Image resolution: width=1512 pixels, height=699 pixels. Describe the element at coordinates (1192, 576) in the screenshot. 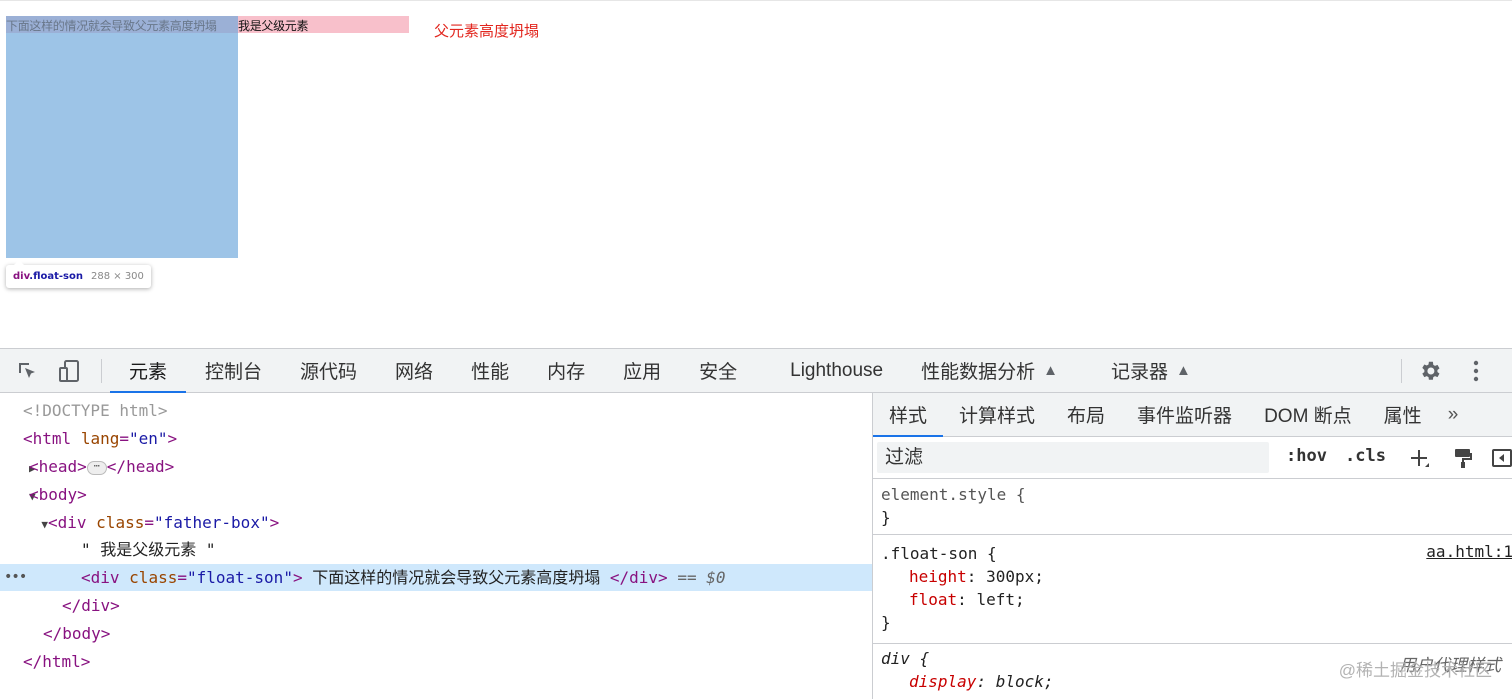

I see `prop-height: height: 300px;` at that location.